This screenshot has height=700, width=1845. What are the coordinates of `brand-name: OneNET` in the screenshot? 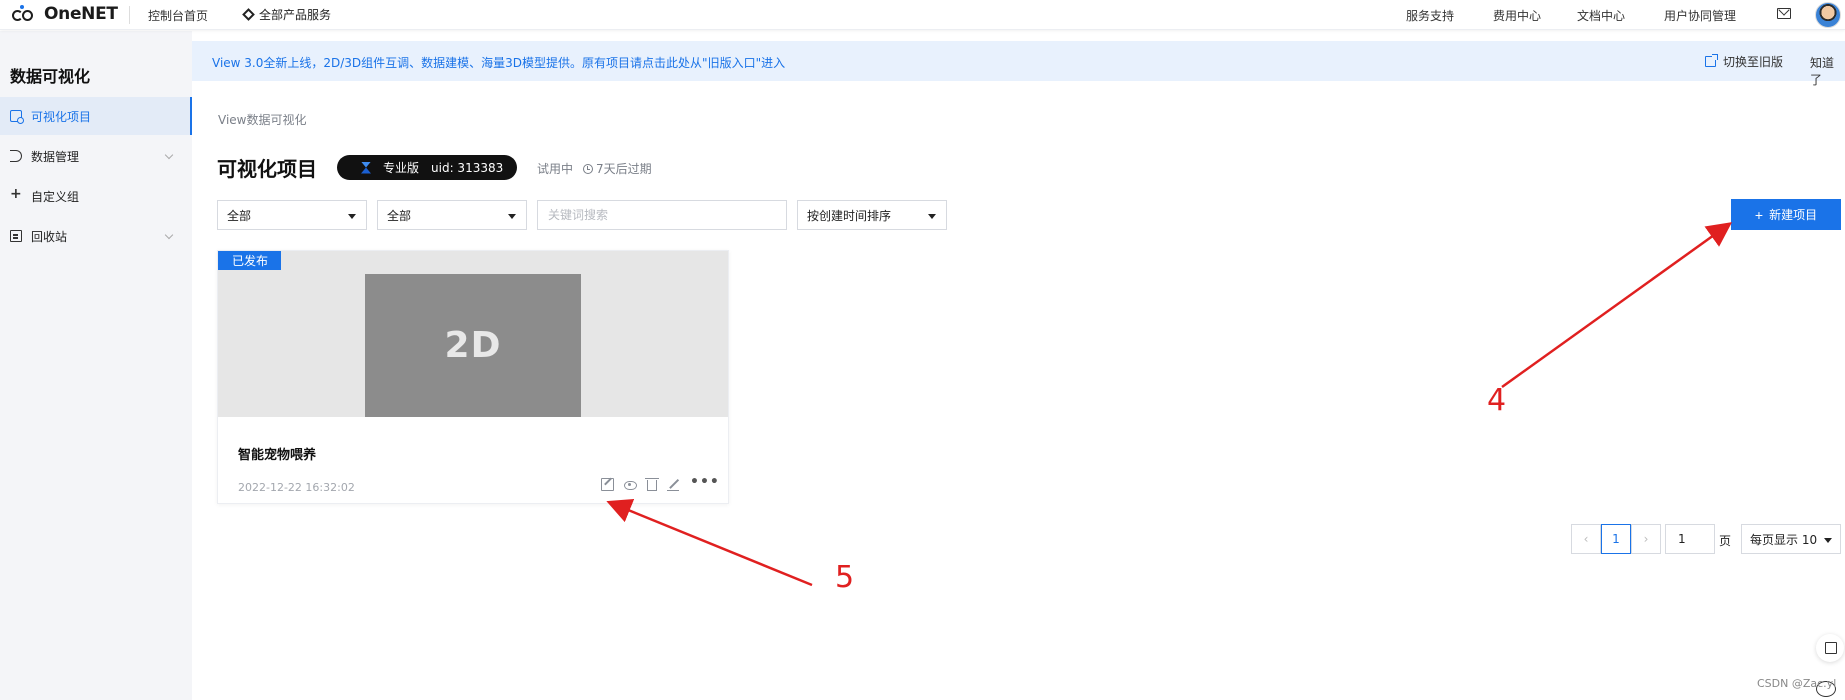 It's located at (81, 14).